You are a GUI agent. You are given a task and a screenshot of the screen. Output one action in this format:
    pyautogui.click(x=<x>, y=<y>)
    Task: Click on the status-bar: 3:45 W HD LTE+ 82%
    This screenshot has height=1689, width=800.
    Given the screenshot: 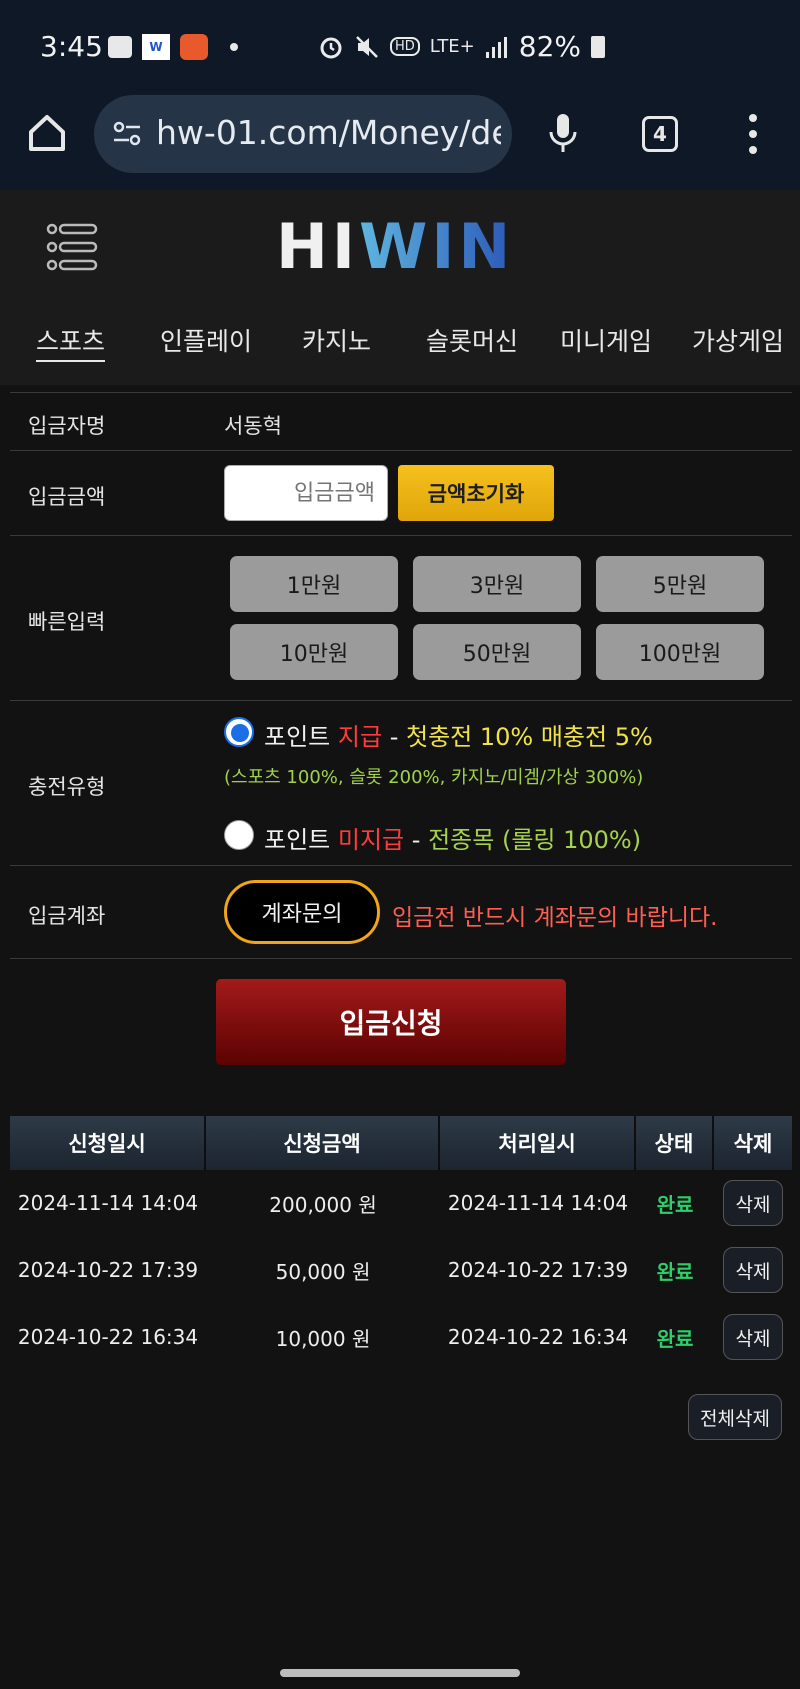 What is the action you would take?
    pyautogui.click(x=400, y=48)
    